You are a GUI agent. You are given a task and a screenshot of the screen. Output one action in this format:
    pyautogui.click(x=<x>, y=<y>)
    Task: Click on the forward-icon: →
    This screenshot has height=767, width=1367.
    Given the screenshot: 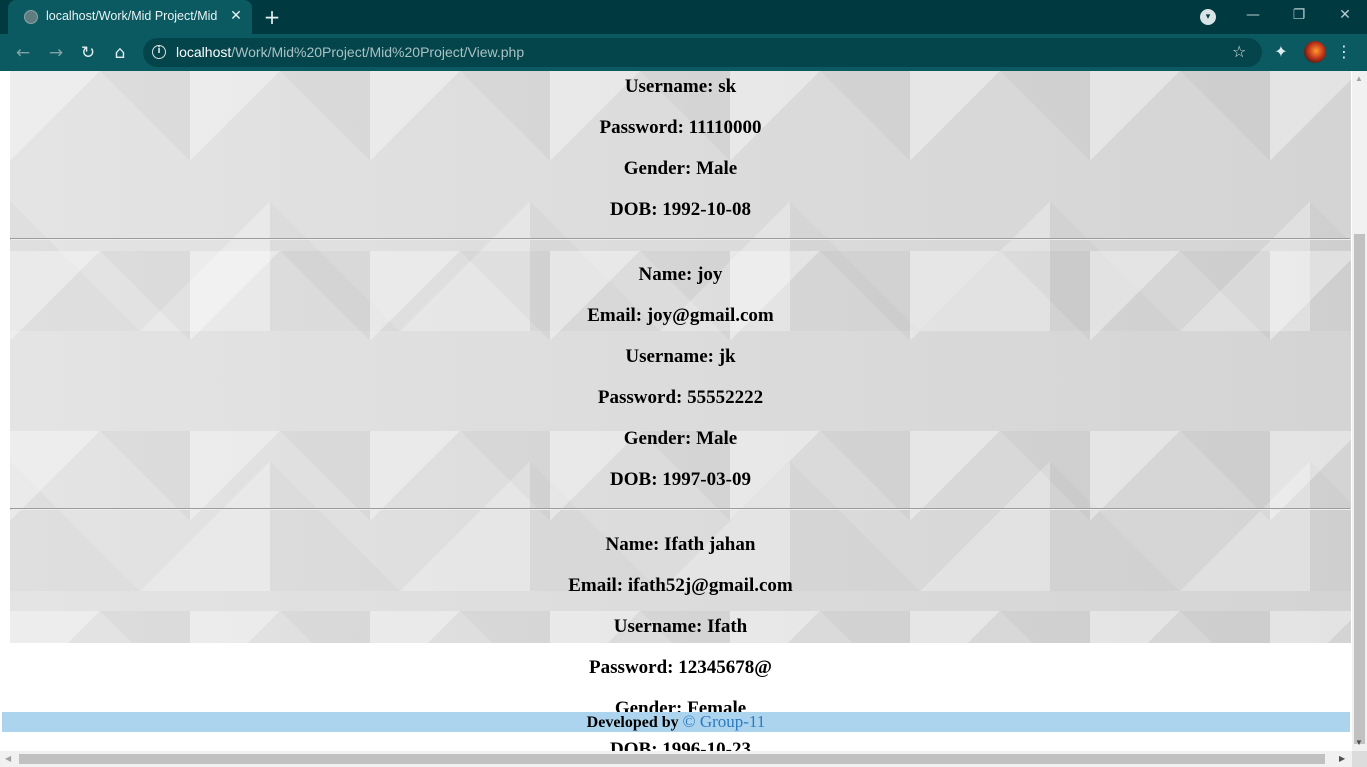 What is the action you would take?
    pyautogui.click(x=56, y=53)
    